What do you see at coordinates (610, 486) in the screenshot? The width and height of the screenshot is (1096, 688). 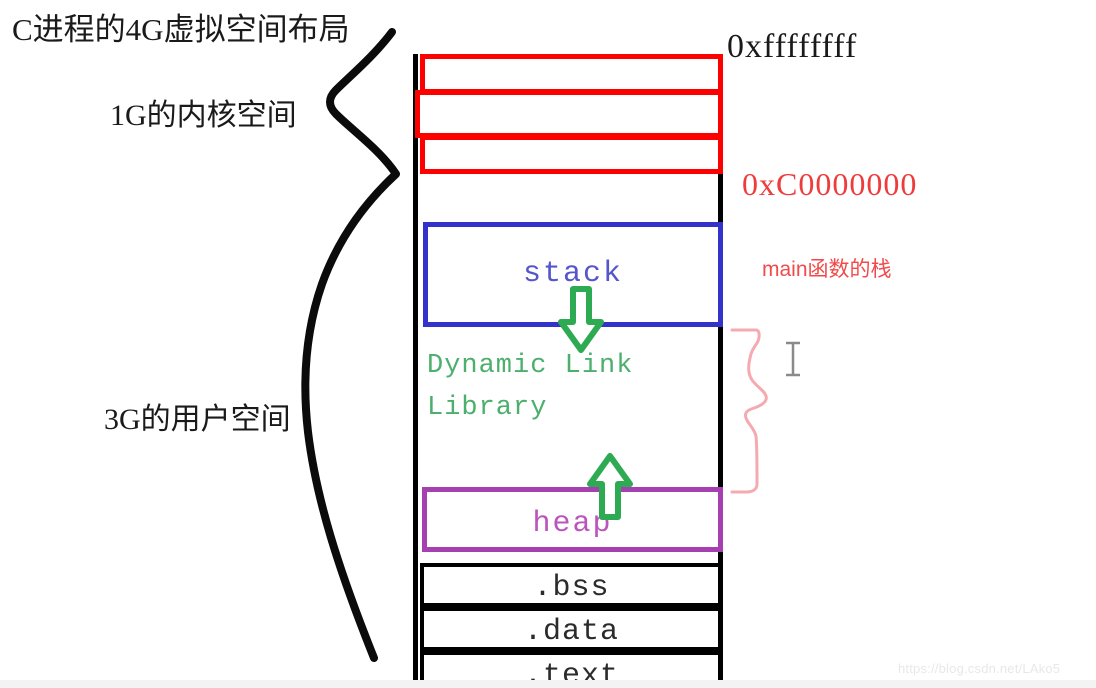 I see `heap-grows-up-arrow` at bounding box center [610, 486].